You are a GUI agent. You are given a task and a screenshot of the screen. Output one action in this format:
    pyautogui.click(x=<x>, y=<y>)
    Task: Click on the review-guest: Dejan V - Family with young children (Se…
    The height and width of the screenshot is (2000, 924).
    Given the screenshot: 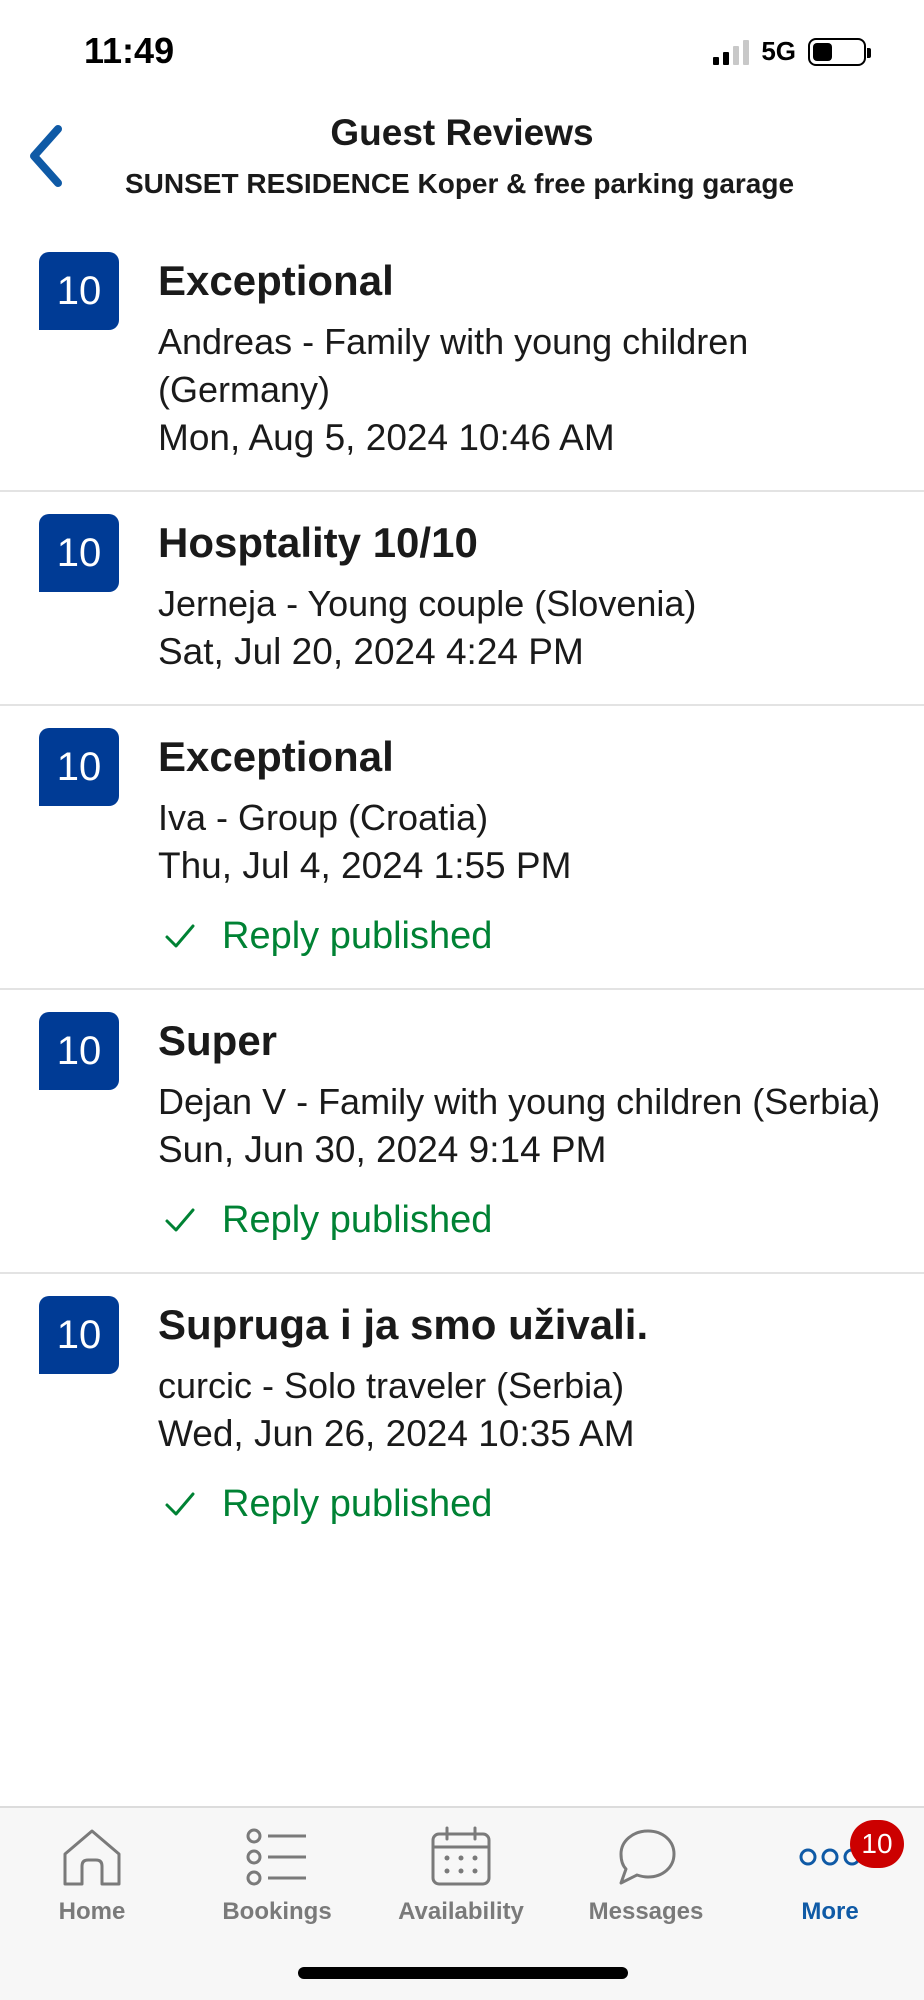 What is the action you would take?
    pyautogui.click(x=519, y=1101)
    